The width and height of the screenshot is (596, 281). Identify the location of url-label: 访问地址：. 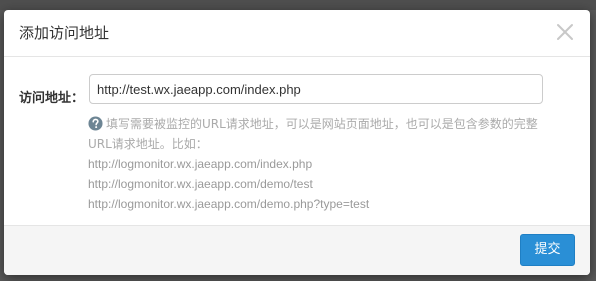
(52, 98).